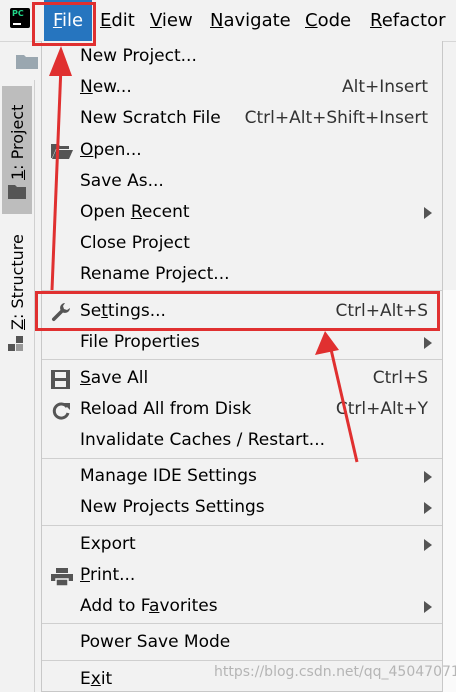 Image resolution: width=456 pixels, height=692 pixels. Describe the element at coordinates (343, 403) in the screenshot. I see `arrow-to-settings` at that location.